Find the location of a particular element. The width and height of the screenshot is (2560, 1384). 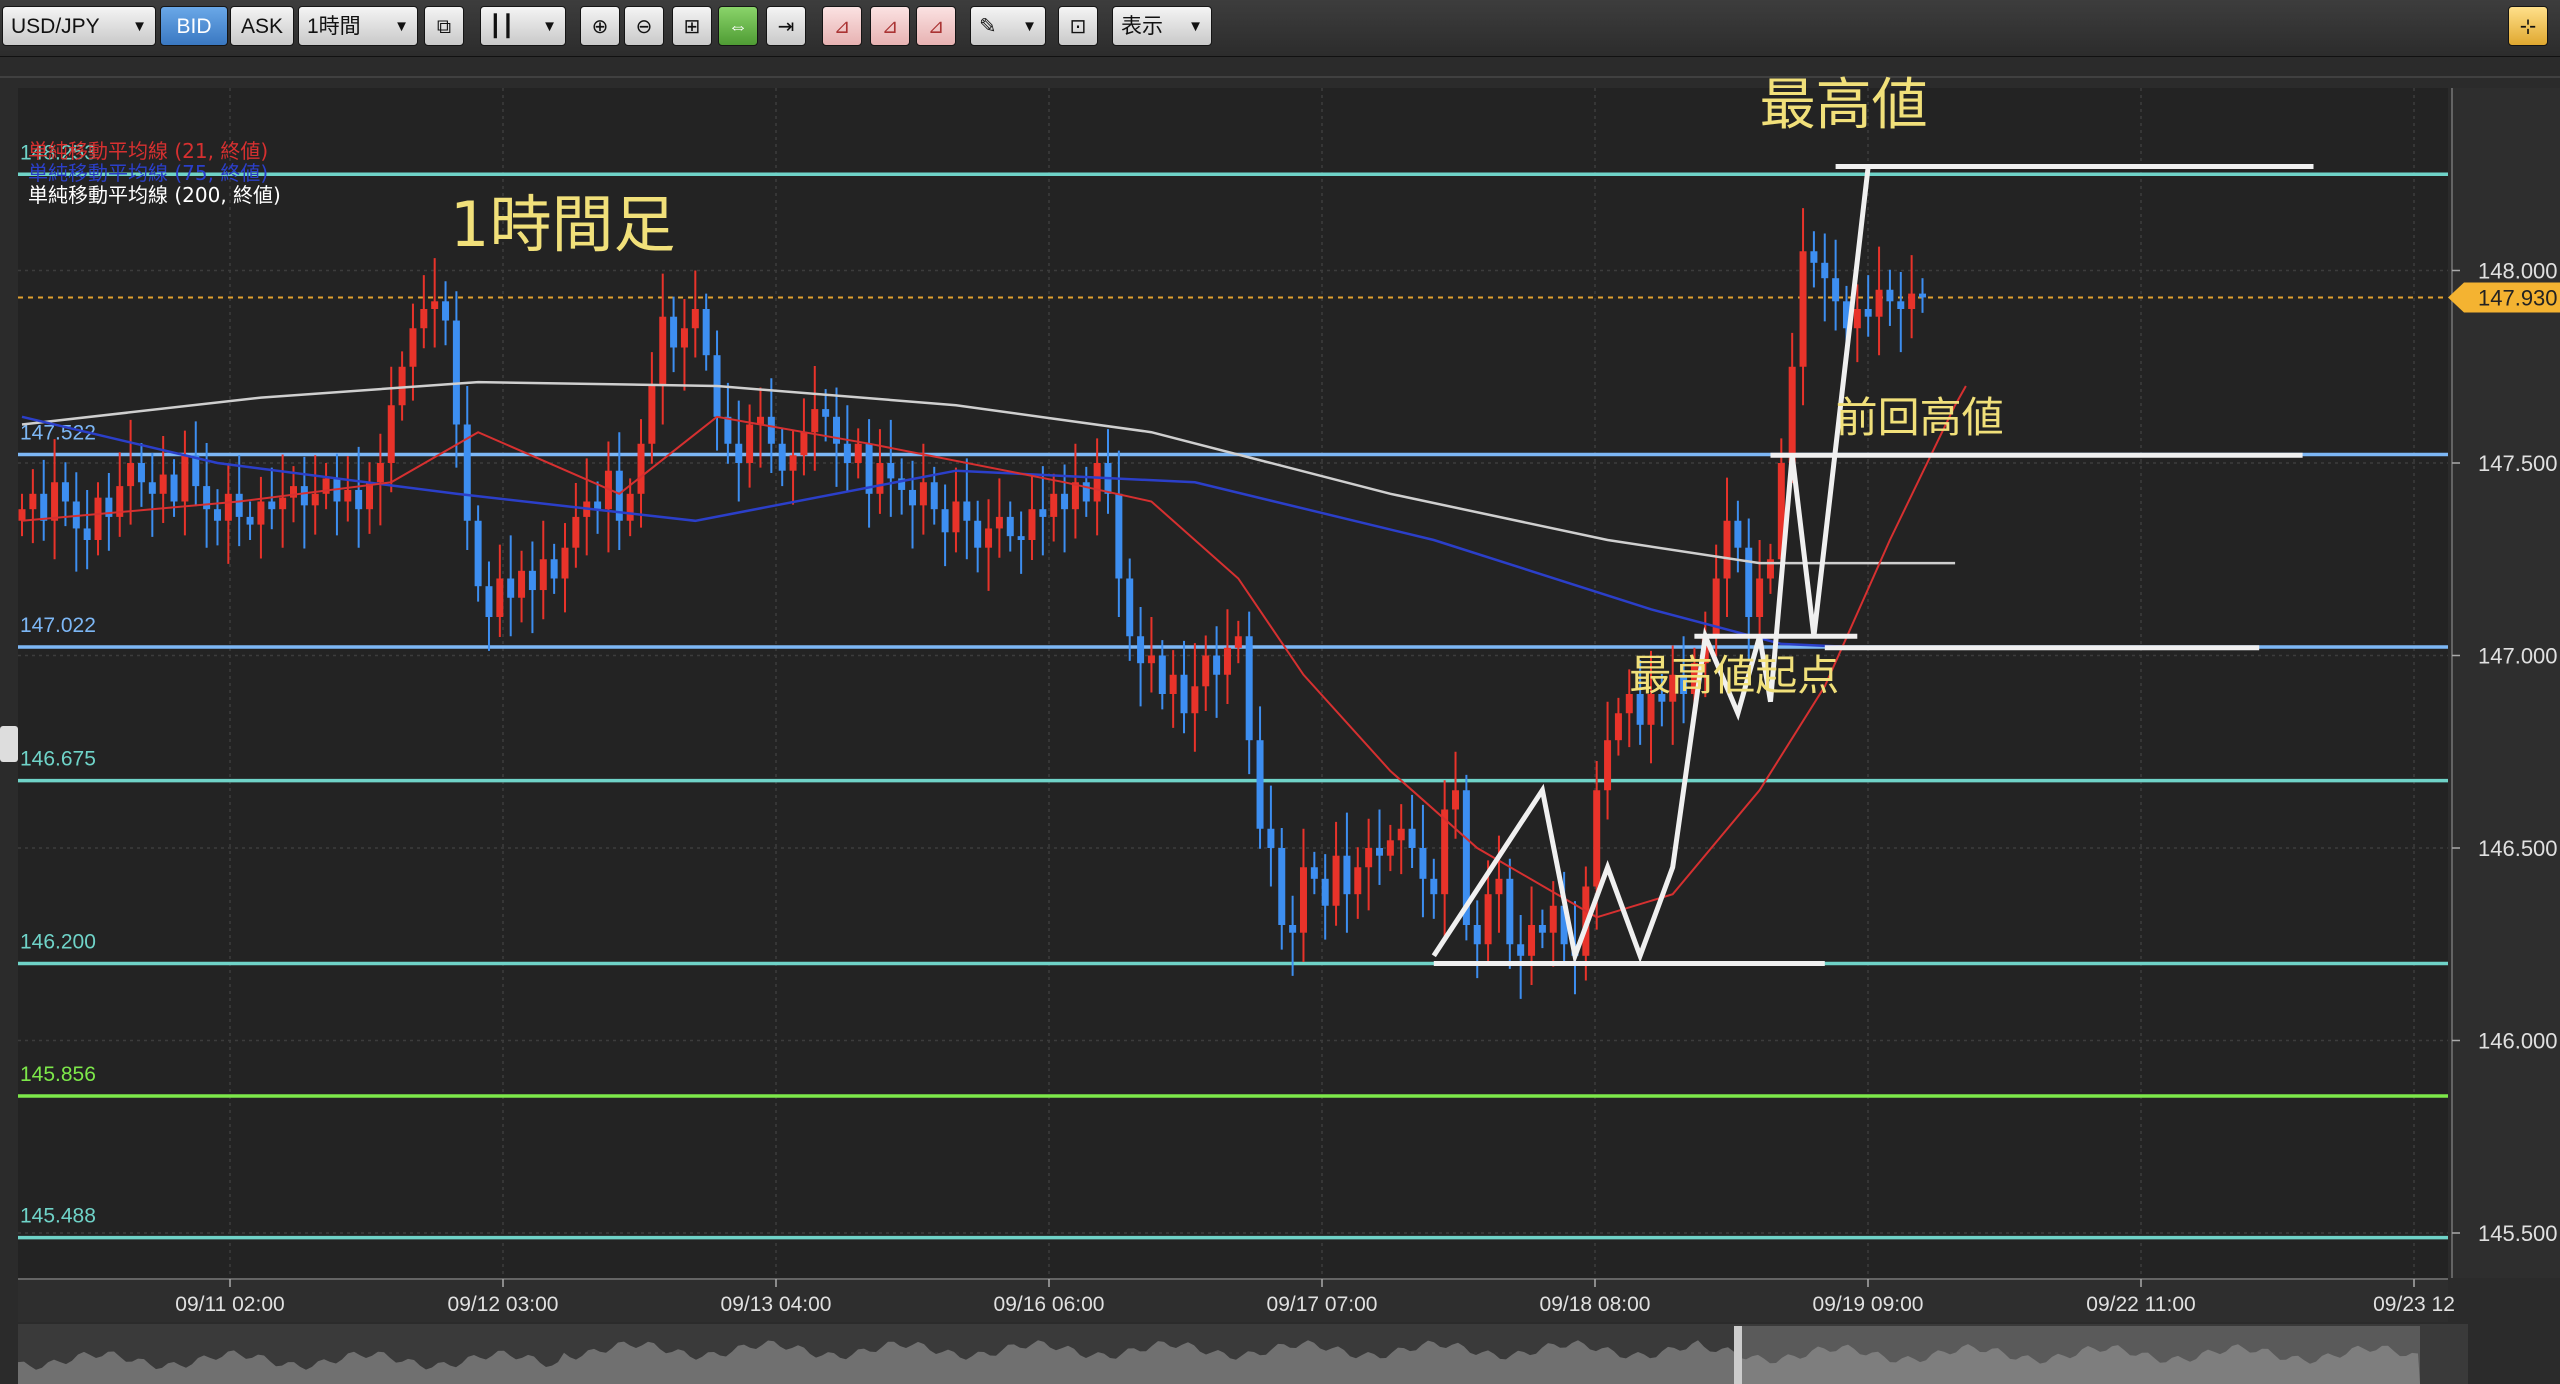

indicator-remove-button: ⊿ is located at coordinates (936, 26).